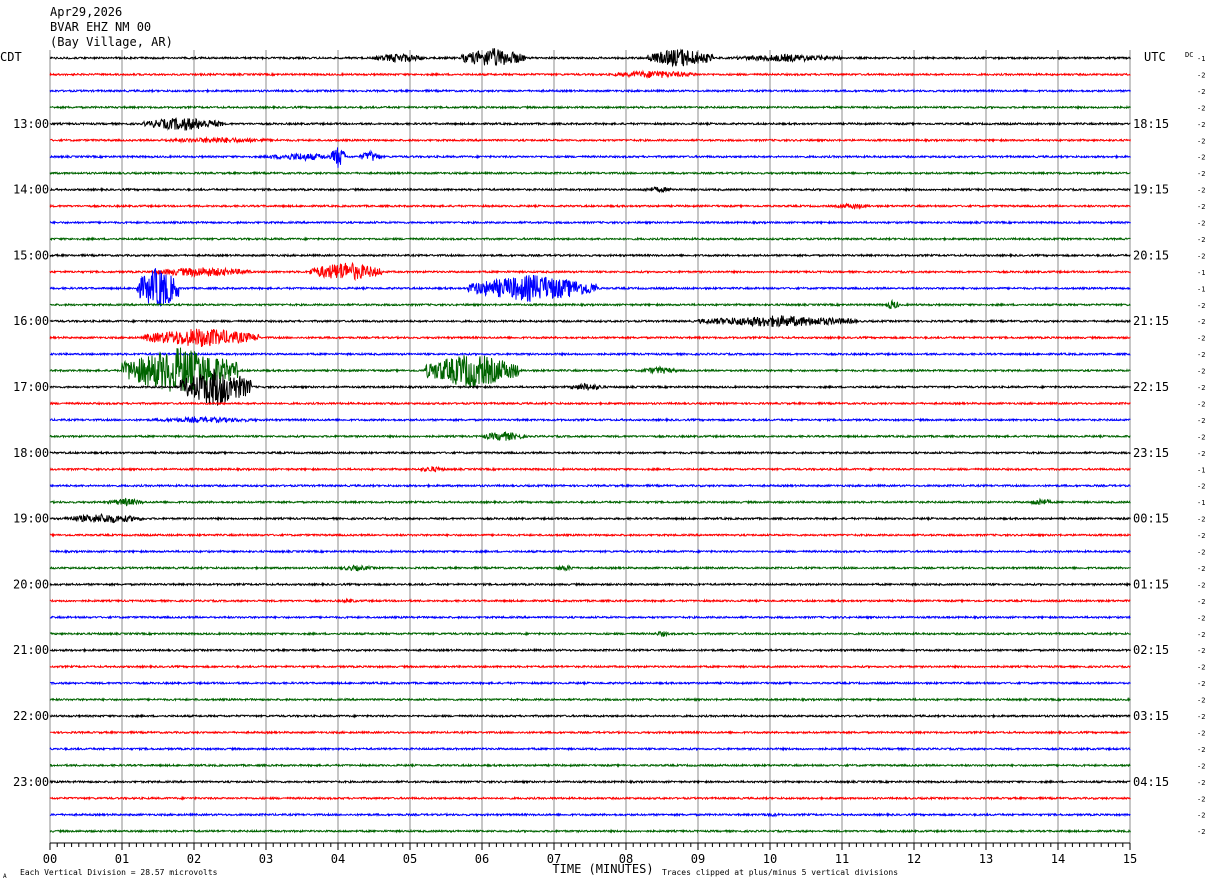 This screenshot has height=886, width=1210. Describe the element at coordinates (1130, 859) in the screenshot. I see `x-tick-label: 15` at that location.